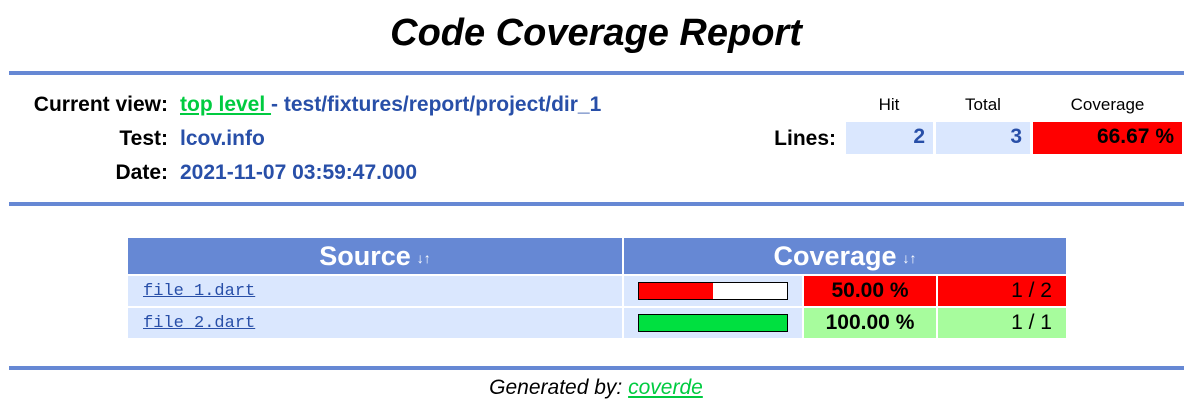 This screenshot has width=1192, height=412. What do you see at coordinates (1107, 104) in the screenshot?
I see `summary-coverage-header: Coverage` at bounding box center [1107, 104].